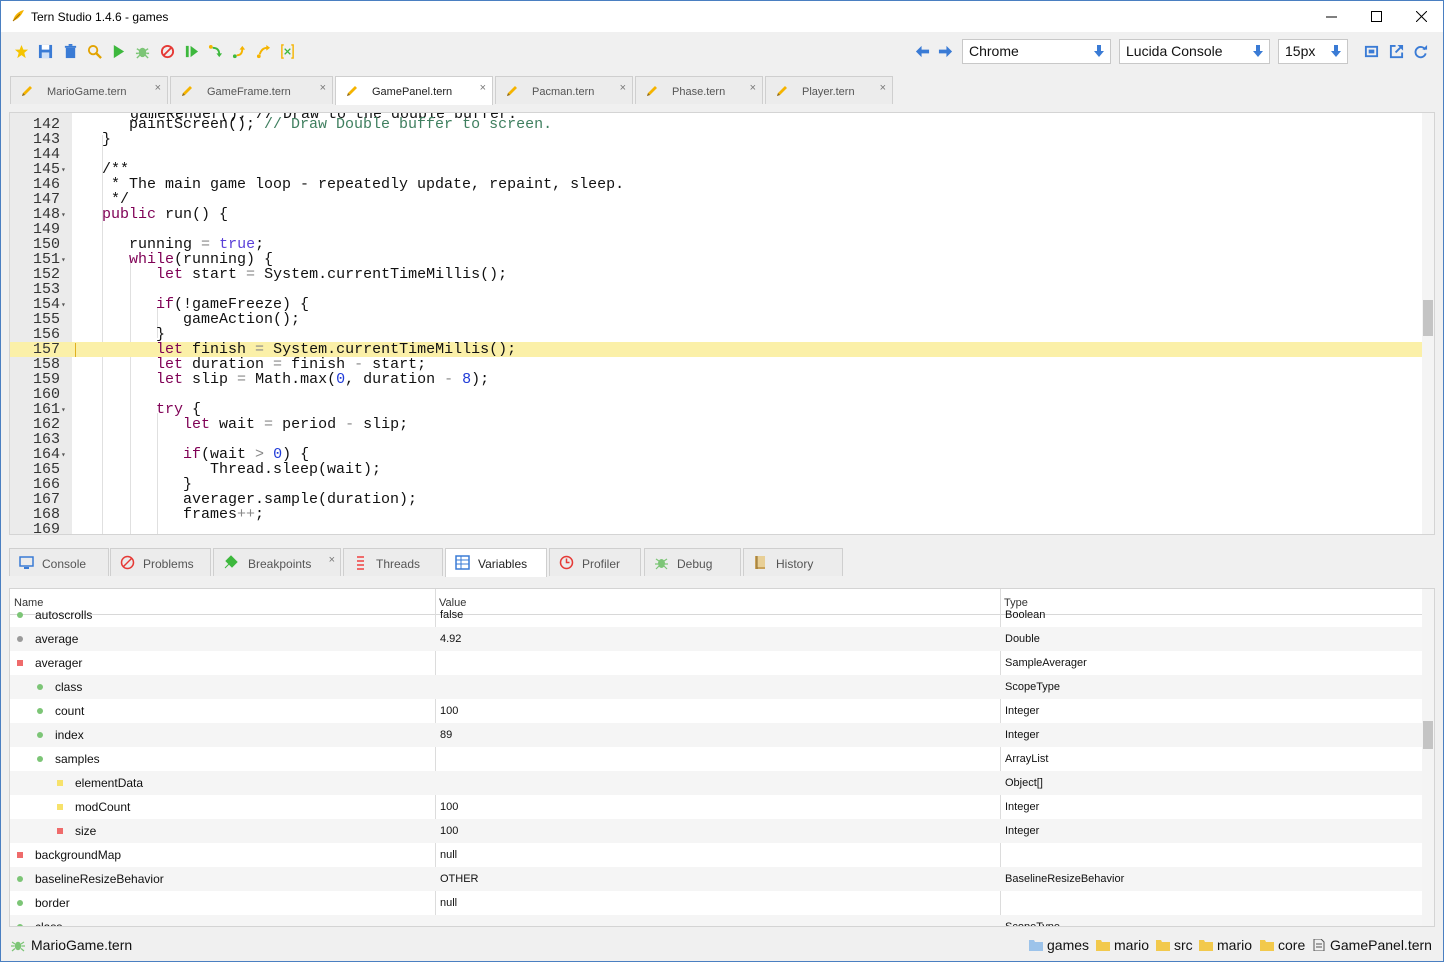 The image size is (1444, 962). I want to click on debug-button, so click(142, 51).